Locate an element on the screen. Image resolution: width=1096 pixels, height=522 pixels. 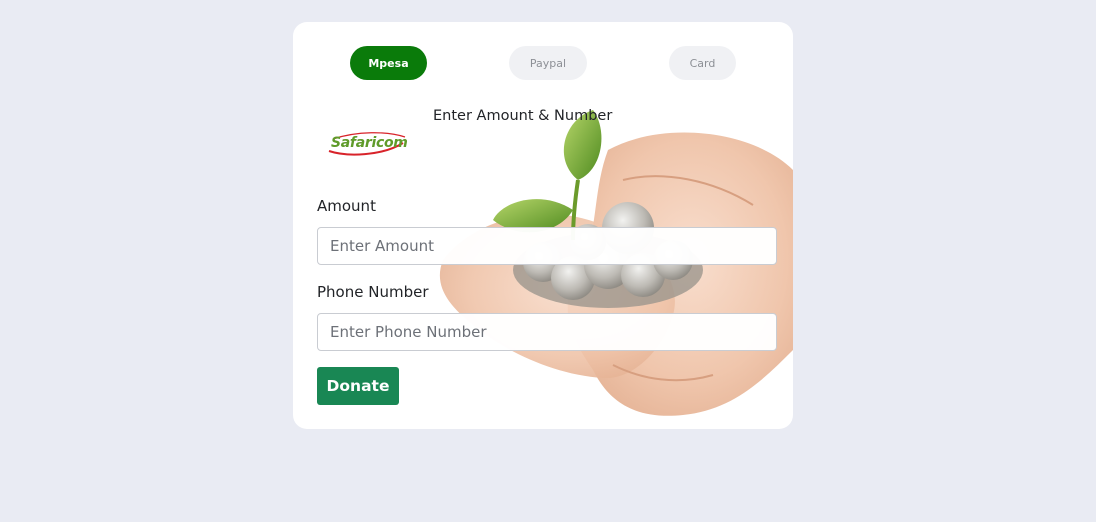
phone-number-input is located at coordinates (547, 332).